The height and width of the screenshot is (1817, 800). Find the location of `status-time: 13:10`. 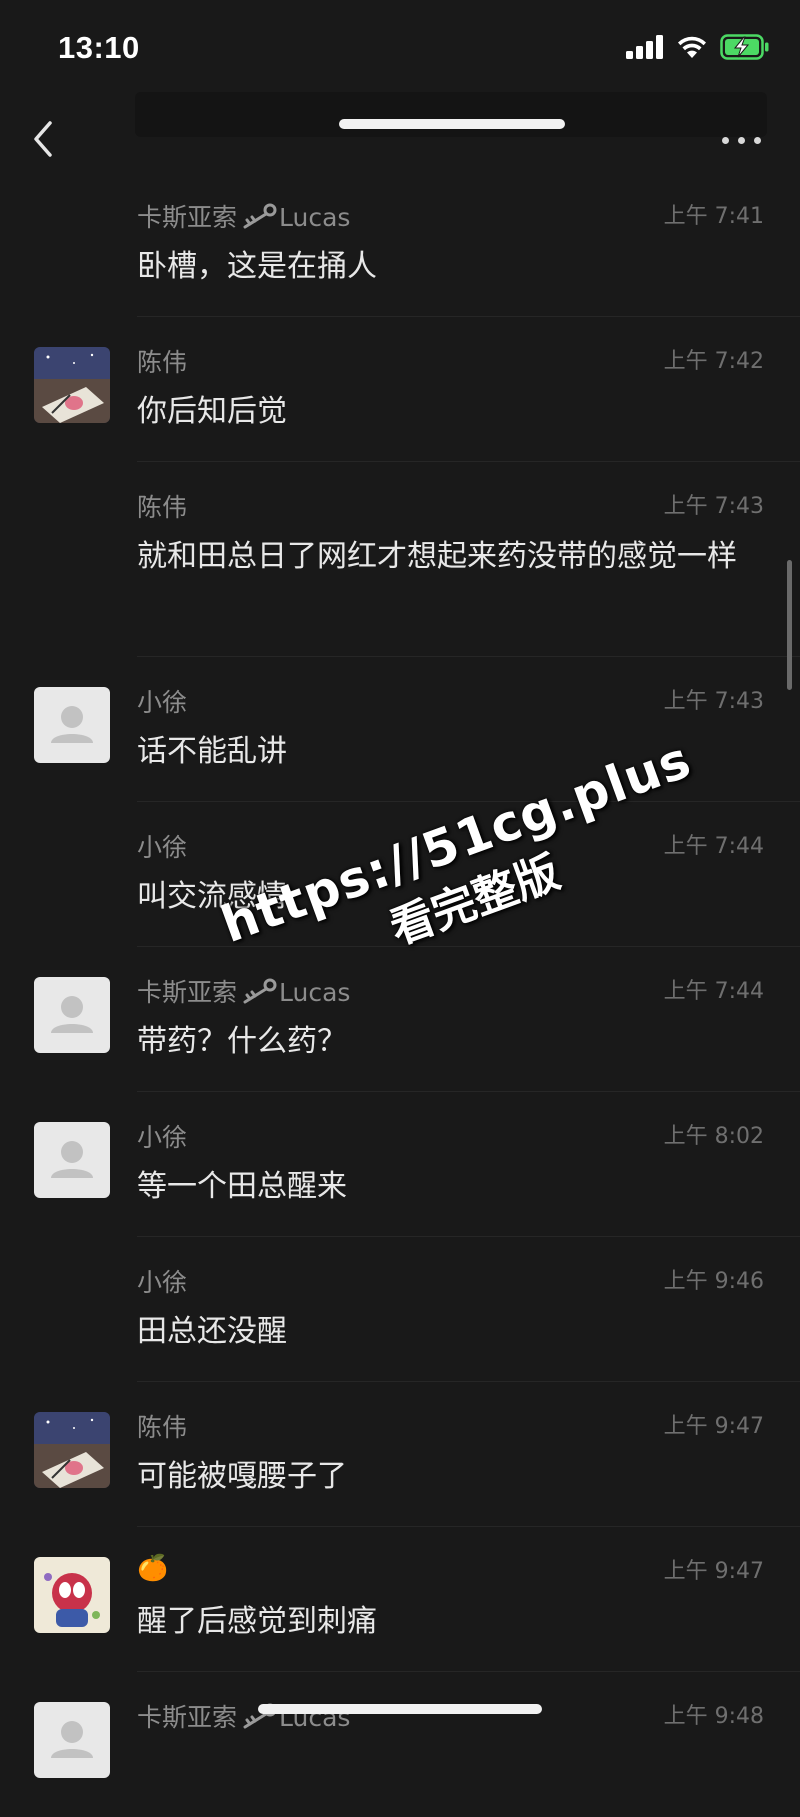

status-time: 13:10 is located at coordinates (99, 47).